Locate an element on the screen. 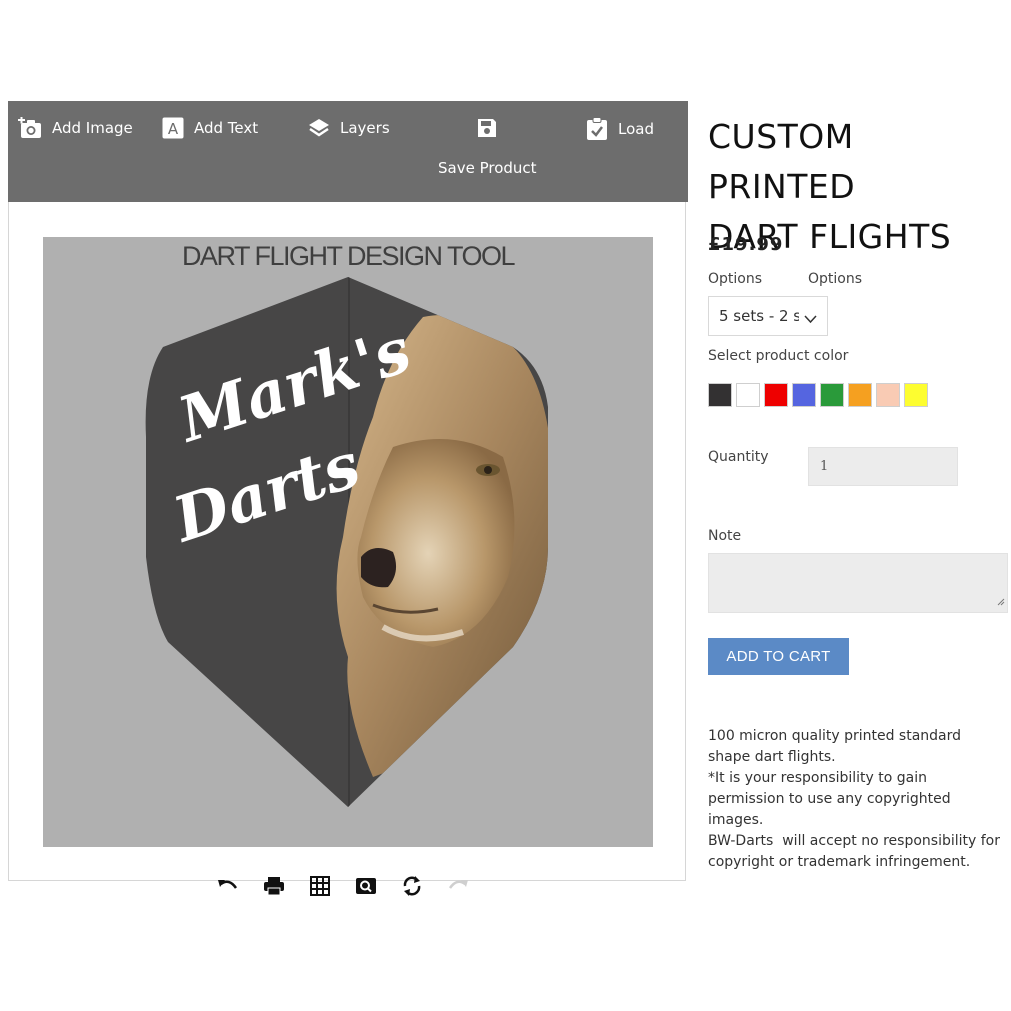 The width and height of the screenshot is (1011, 1011). zoom-icon is located at coordinates (366, 888).